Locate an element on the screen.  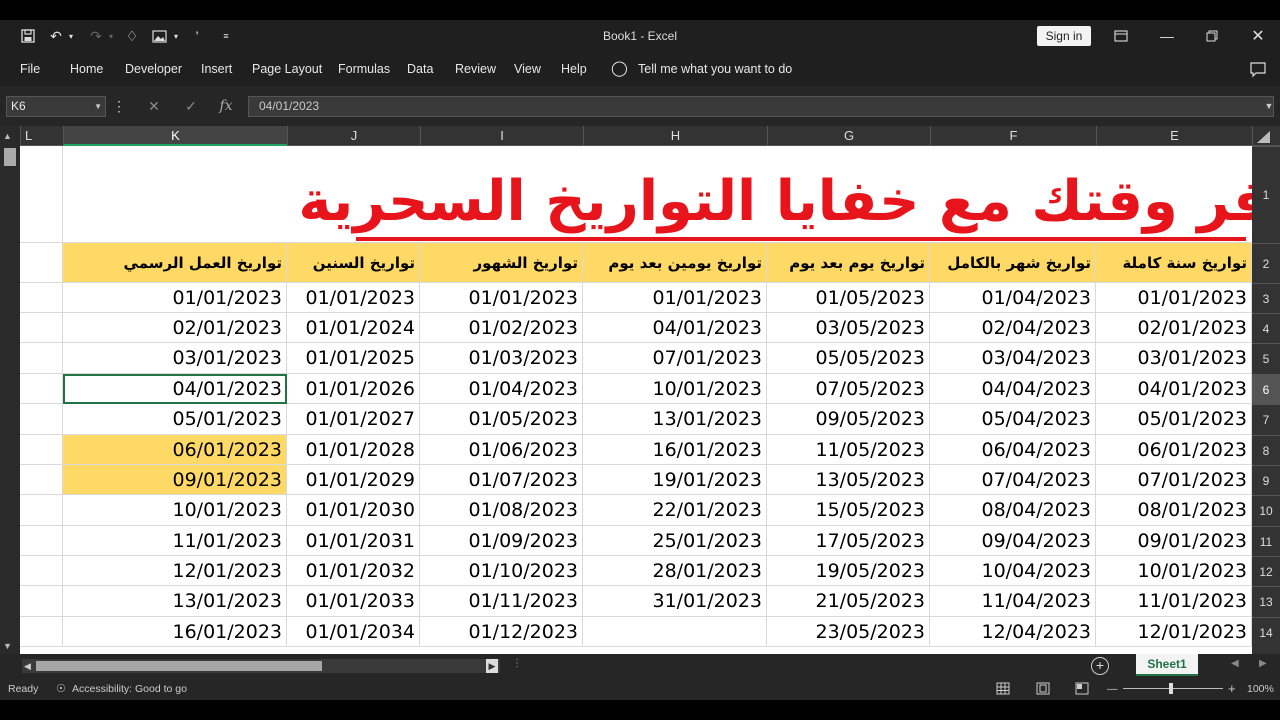
cell-j13: 01/01/2033 is located at coordinates (353, 601).